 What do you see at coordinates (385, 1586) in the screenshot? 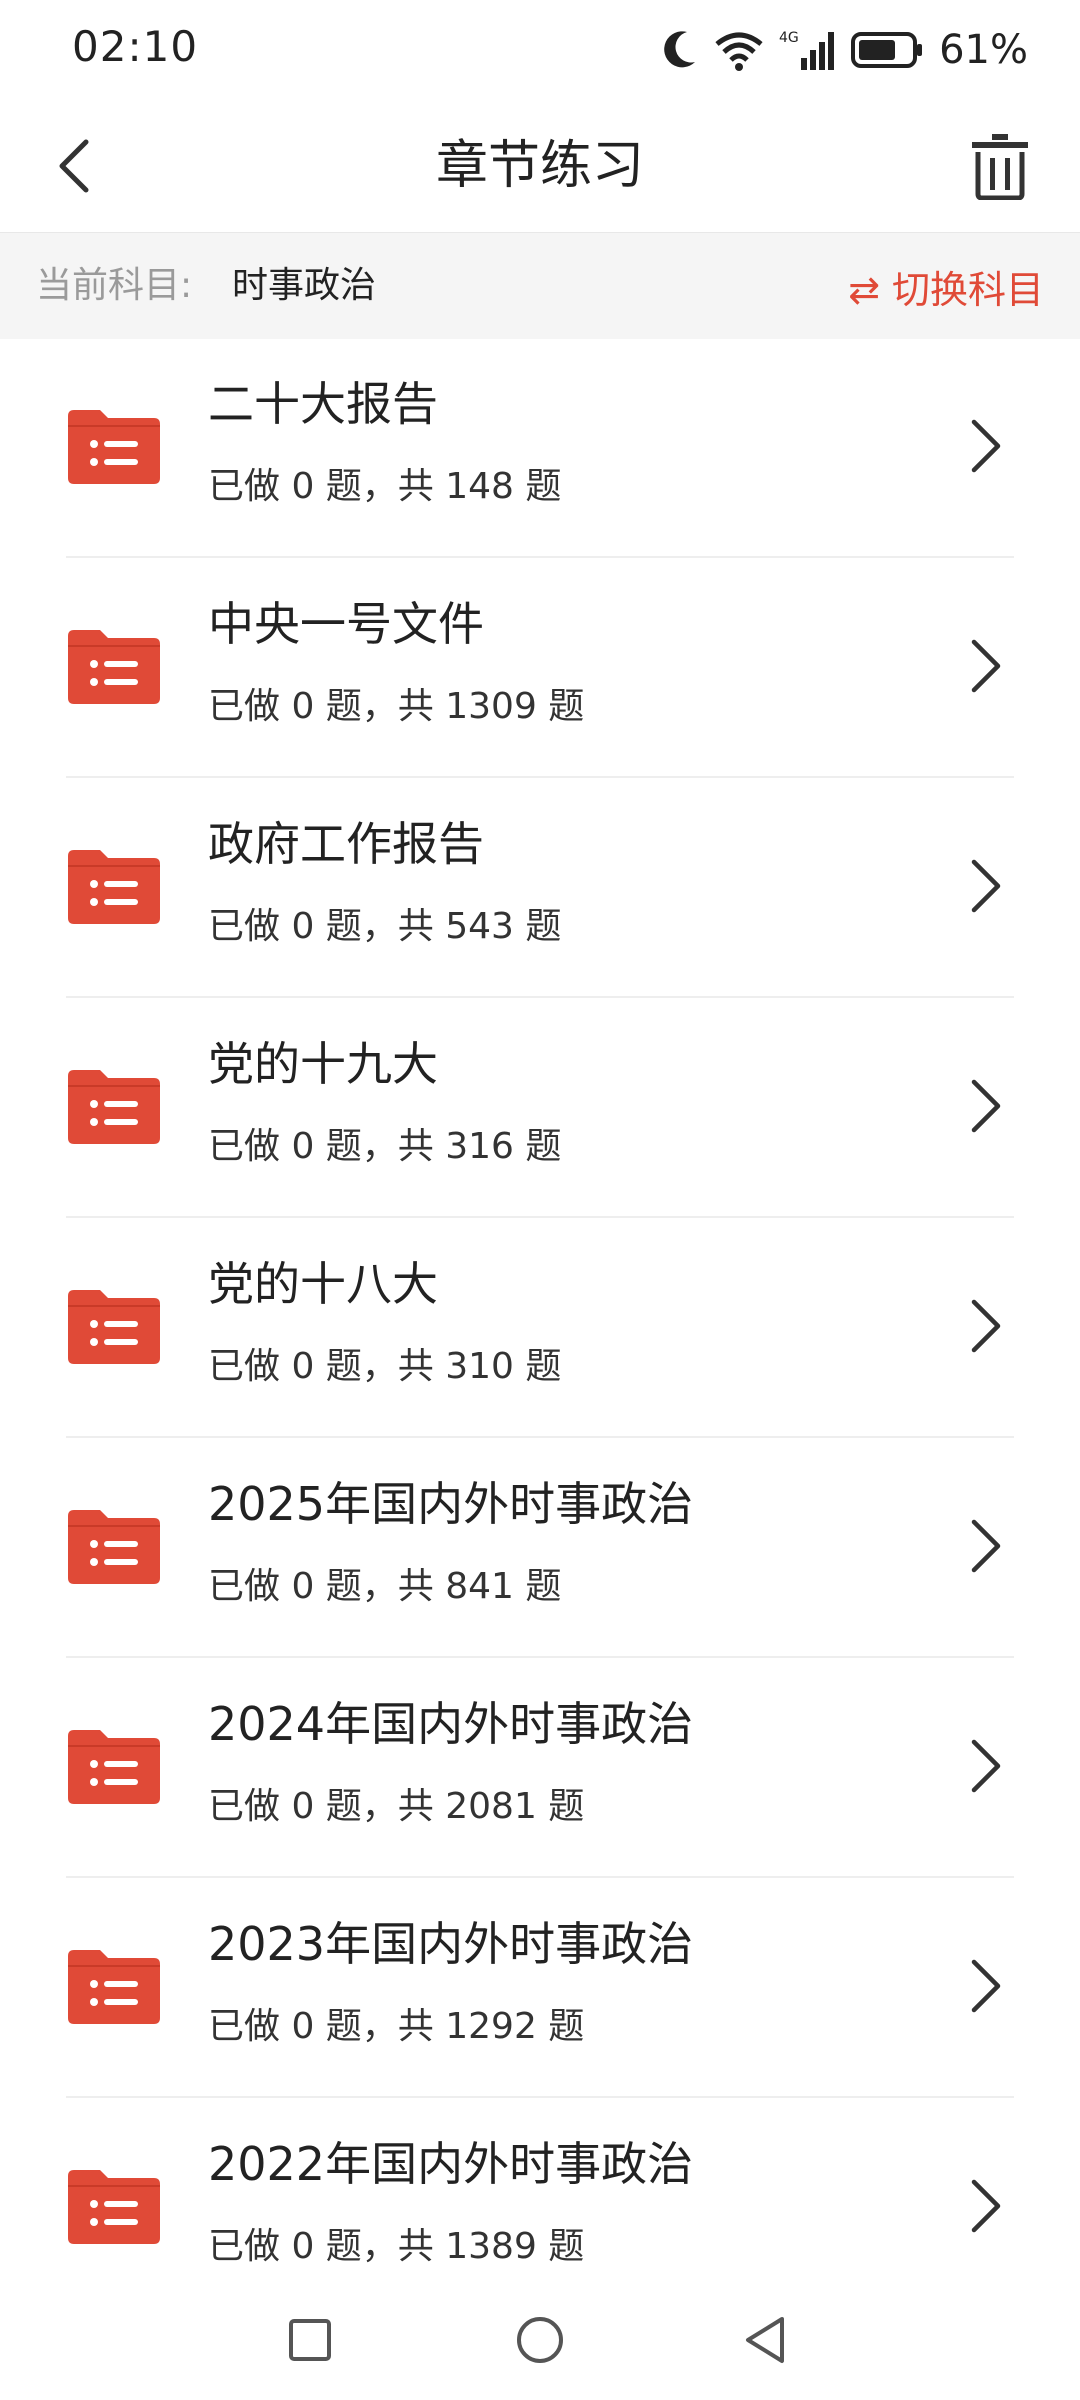
I see `chapter-progress: 已做 0 题，共 841 题` at bounding box center [385, 1586].